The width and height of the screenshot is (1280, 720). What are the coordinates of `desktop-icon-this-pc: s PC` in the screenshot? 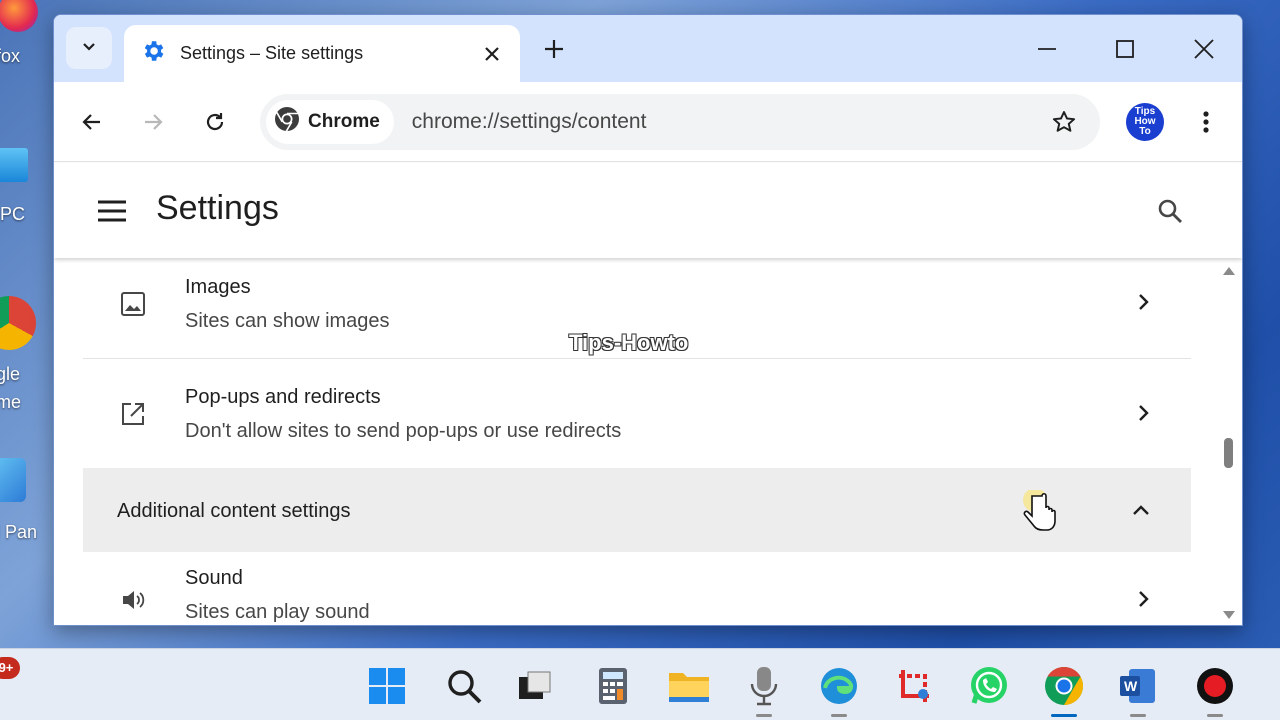 It's located at (26, 186).